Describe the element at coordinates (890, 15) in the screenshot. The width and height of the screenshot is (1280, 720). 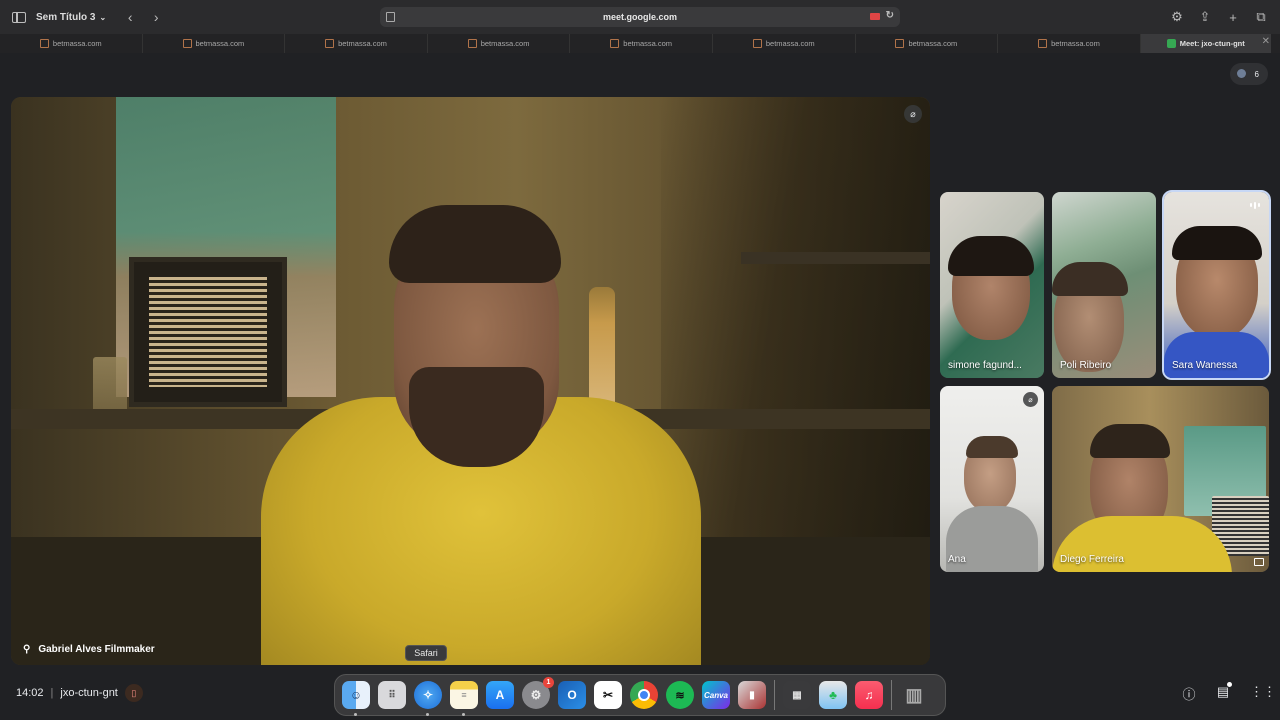
I see `reload-icon: ↻` at that location.